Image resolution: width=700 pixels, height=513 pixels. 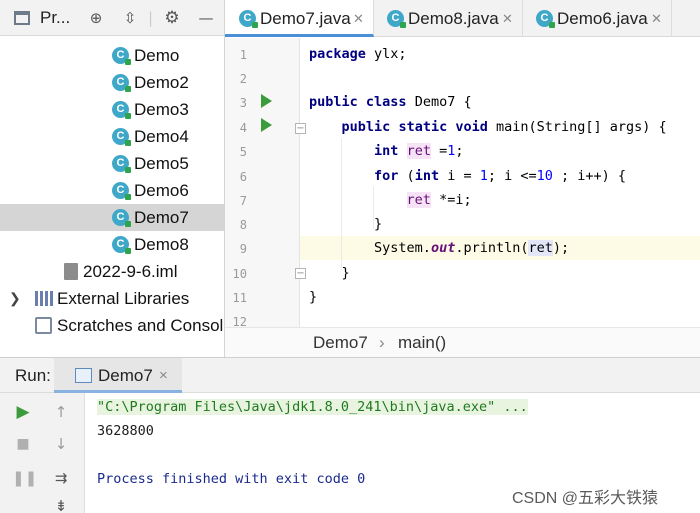 I want to click on line-number: 9, so click(x=243, y=249).